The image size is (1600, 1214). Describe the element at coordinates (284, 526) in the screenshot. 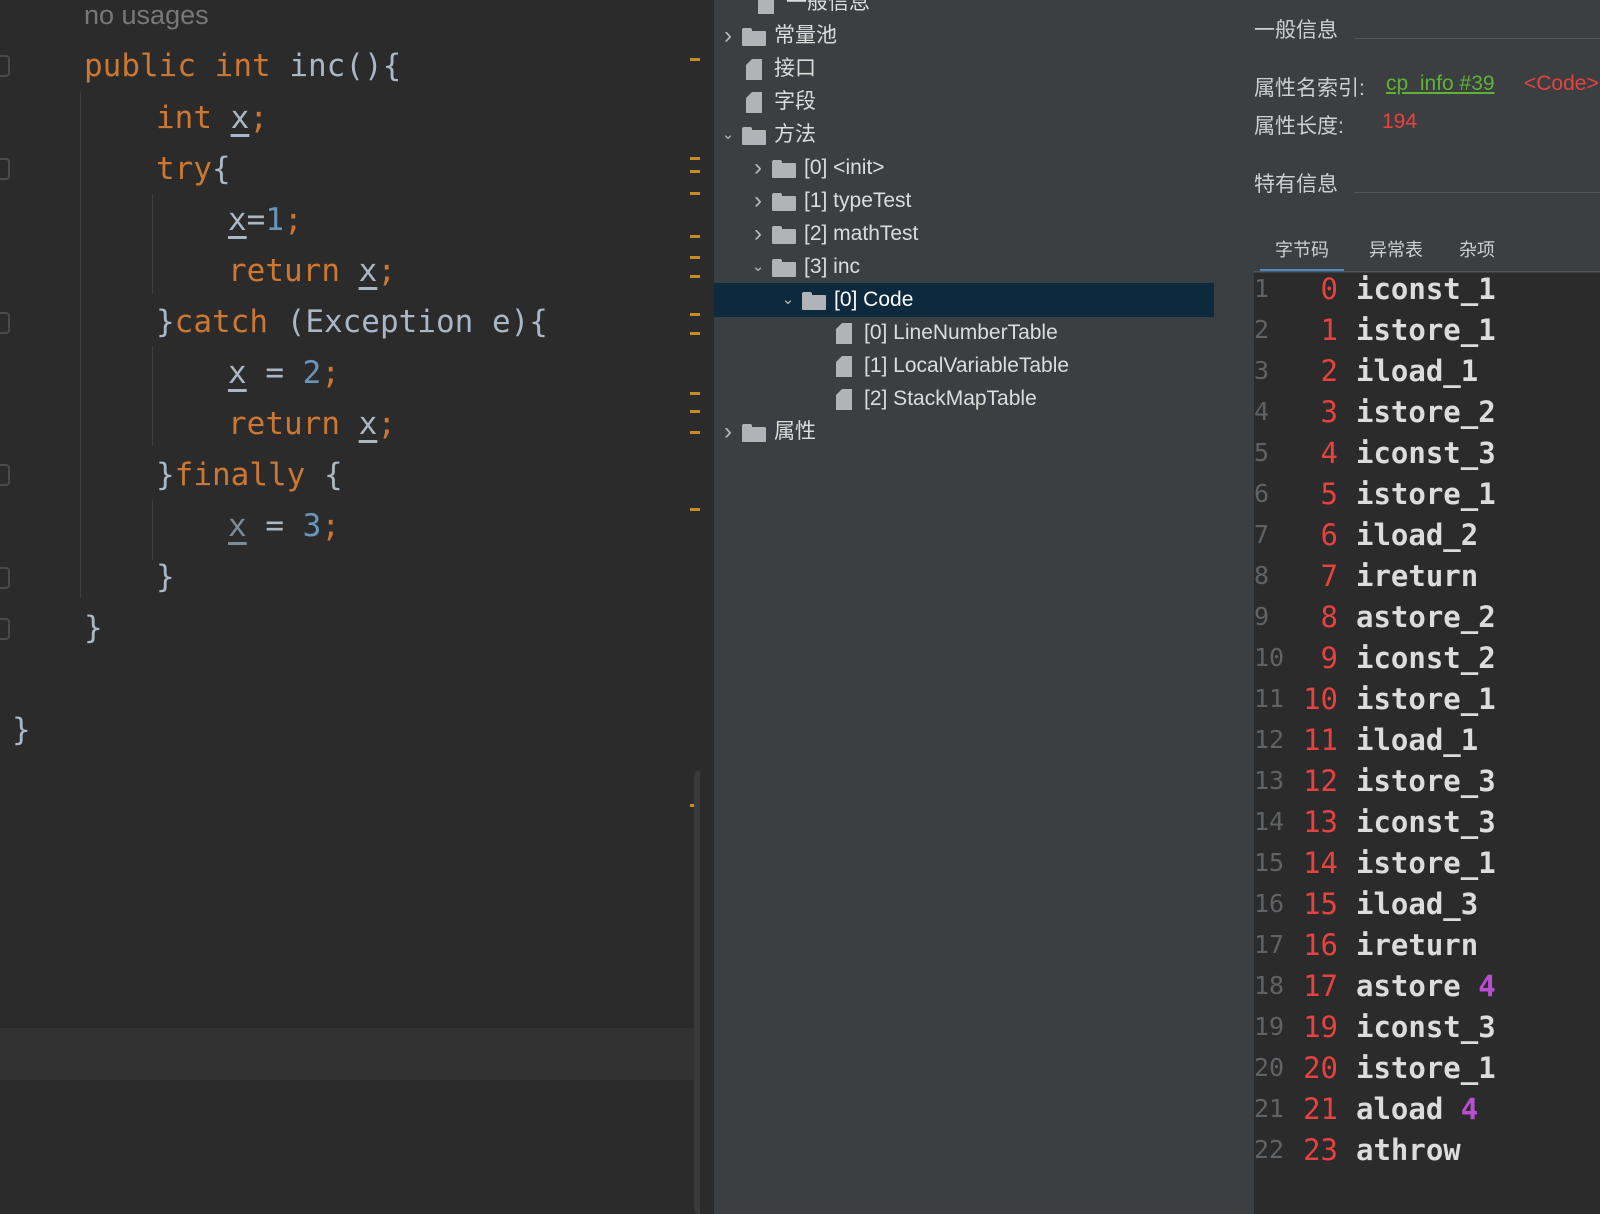

I see `code-line: x = 3;` at that location.